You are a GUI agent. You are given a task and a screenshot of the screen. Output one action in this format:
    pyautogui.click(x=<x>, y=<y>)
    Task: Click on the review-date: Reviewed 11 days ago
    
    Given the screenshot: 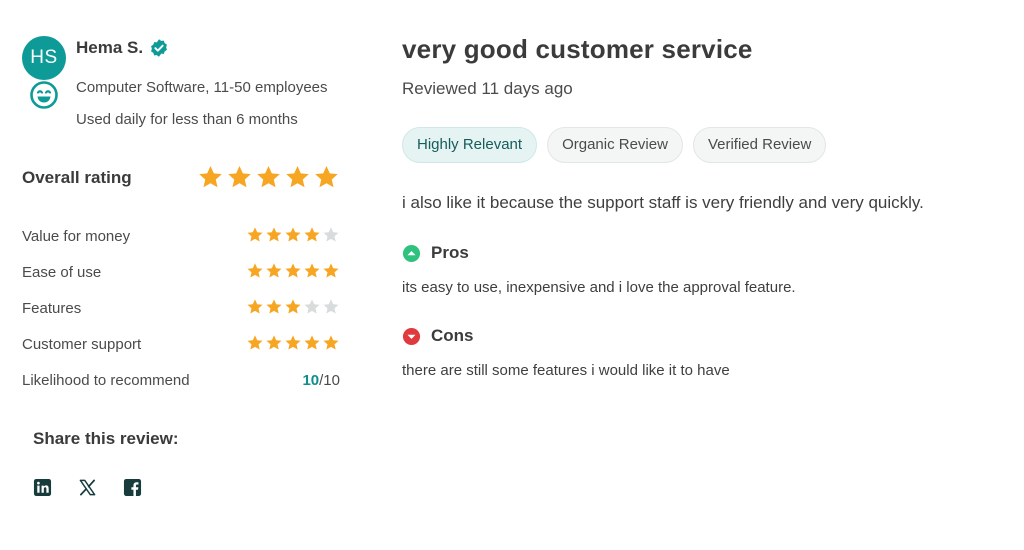 What is the action you would take?
    pyautogui.click(x=487, y=88)
    